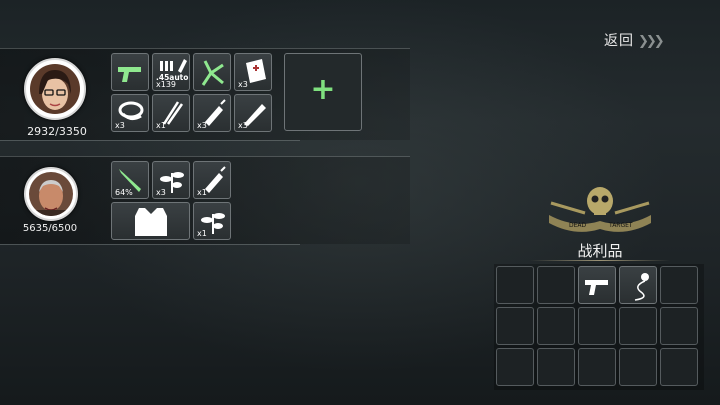 This screenshot has height=405, width=720. Describe the element at coordinates (50, 228) in the screenshot. I see `hp-readout: 5635/6500` at that location.